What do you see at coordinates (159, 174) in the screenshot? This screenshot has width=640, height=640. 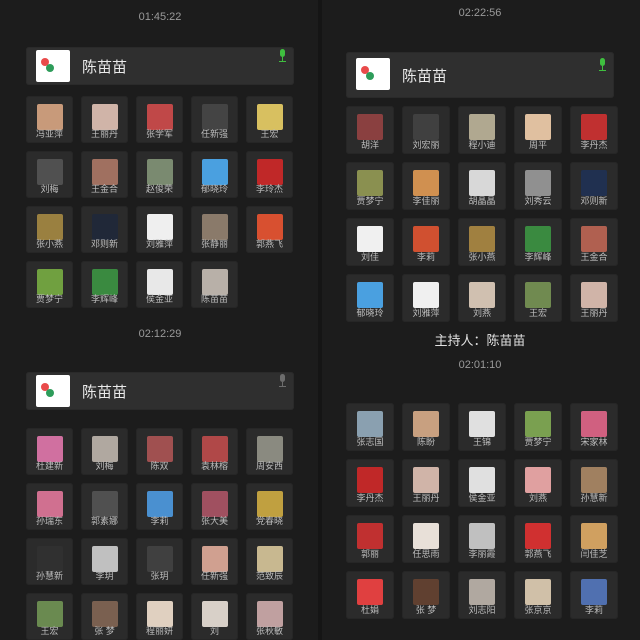 I see `participant-tile: 赵俊荣` at bounding box center [159, 174].